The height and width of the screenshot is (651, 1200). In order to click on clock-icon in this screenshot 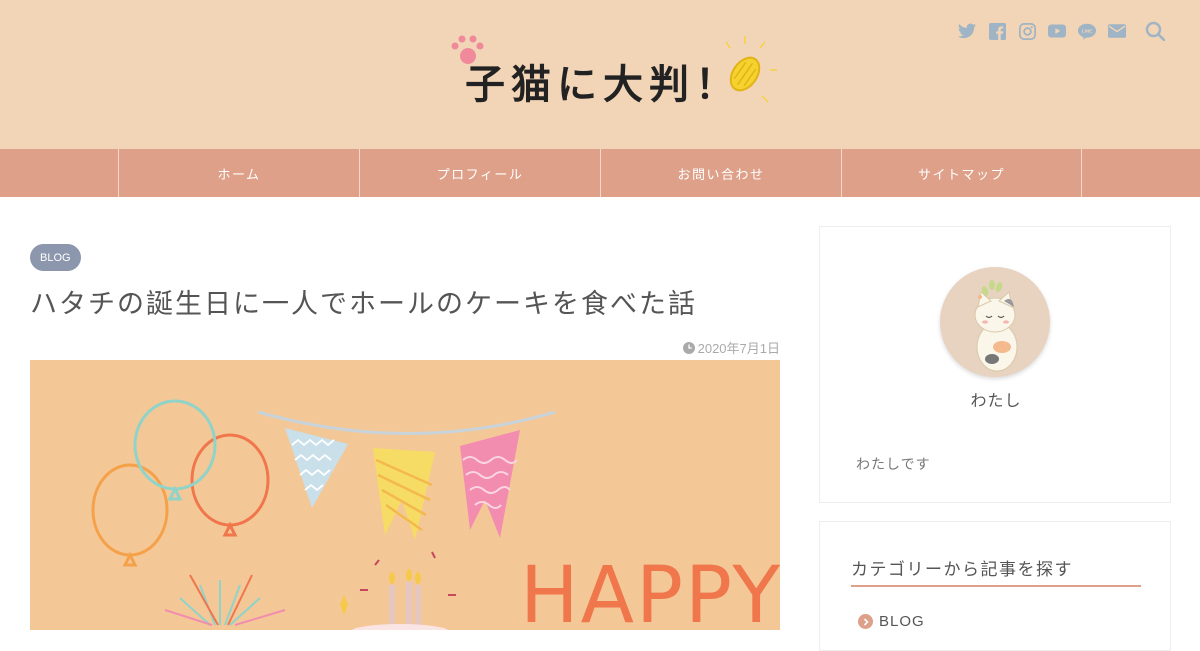, I will do `click(688, 347)`.